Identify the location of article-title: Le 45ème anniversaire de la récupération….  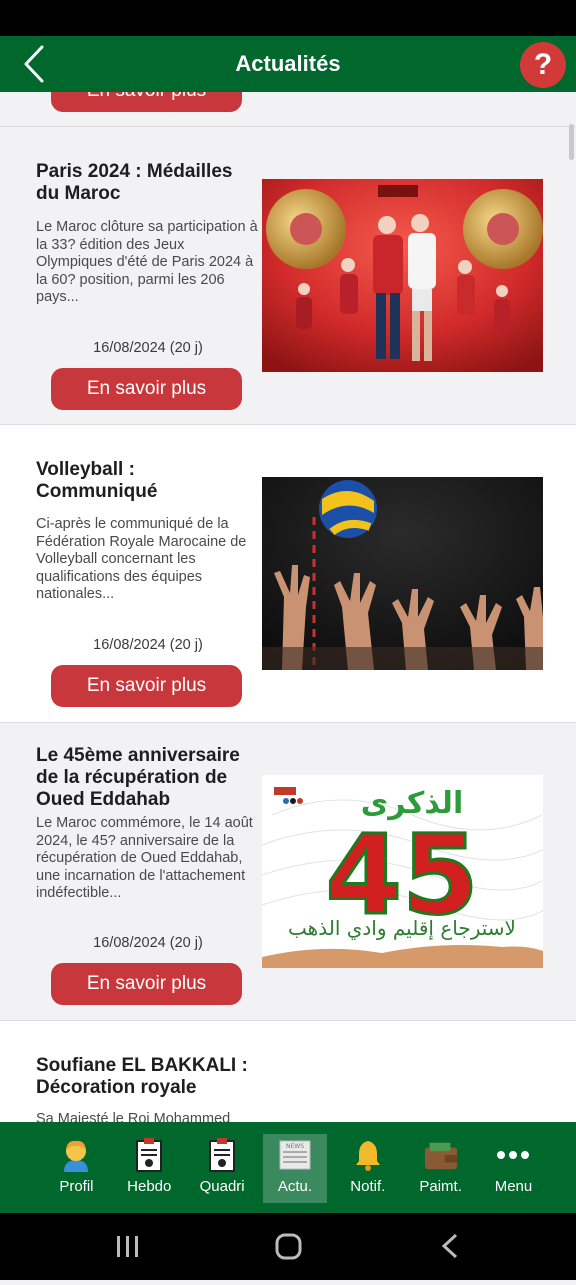
(138, 777).